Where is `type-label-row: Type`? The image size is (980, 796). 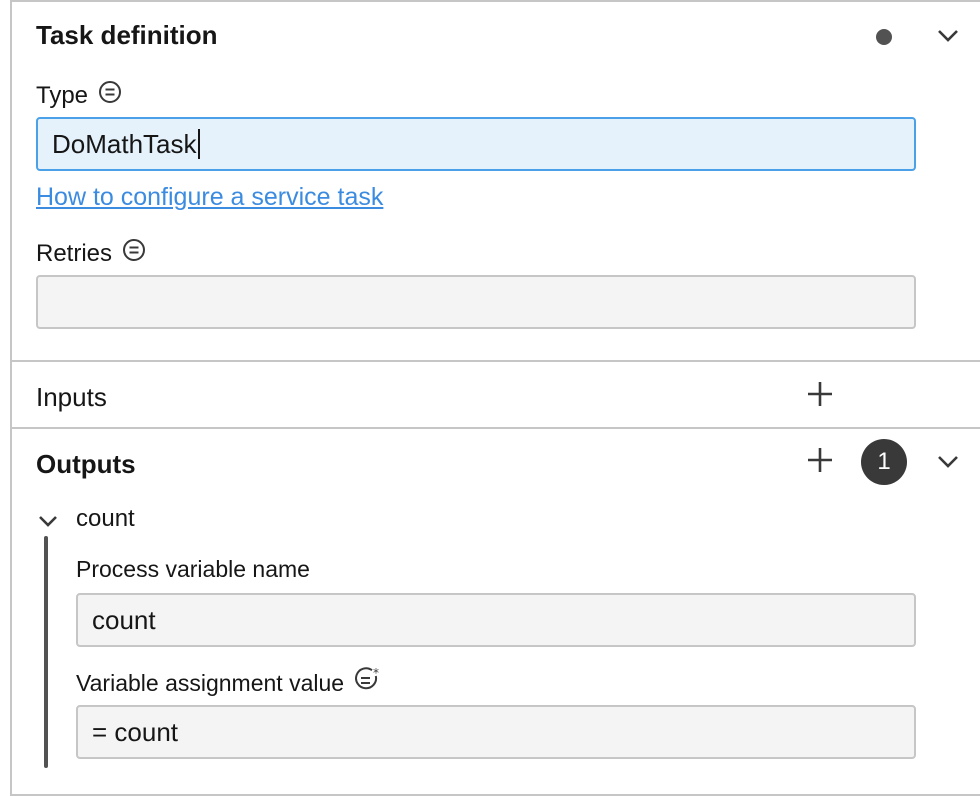
type-label-row: Type is located at coordinates (79, 95).